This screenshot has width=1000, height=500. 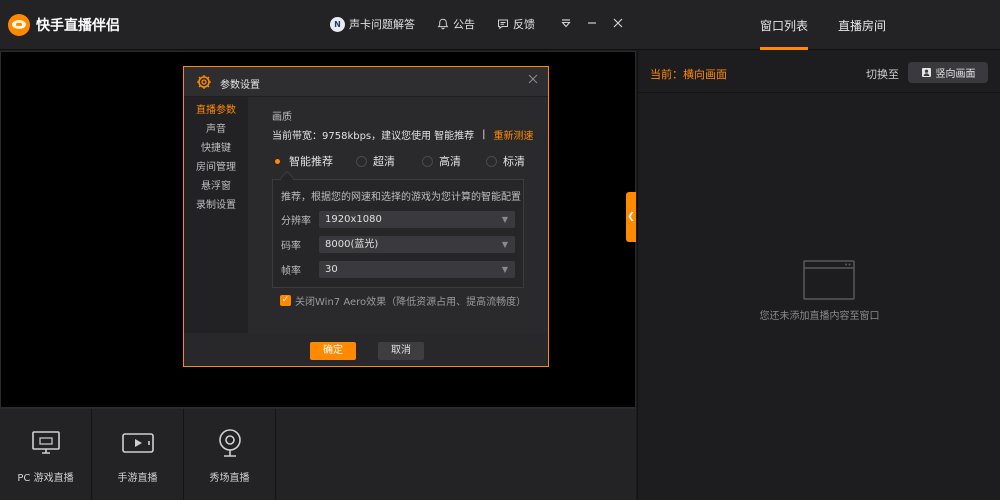 I want to click on dialog-close-button, so click(x=533, y=80).